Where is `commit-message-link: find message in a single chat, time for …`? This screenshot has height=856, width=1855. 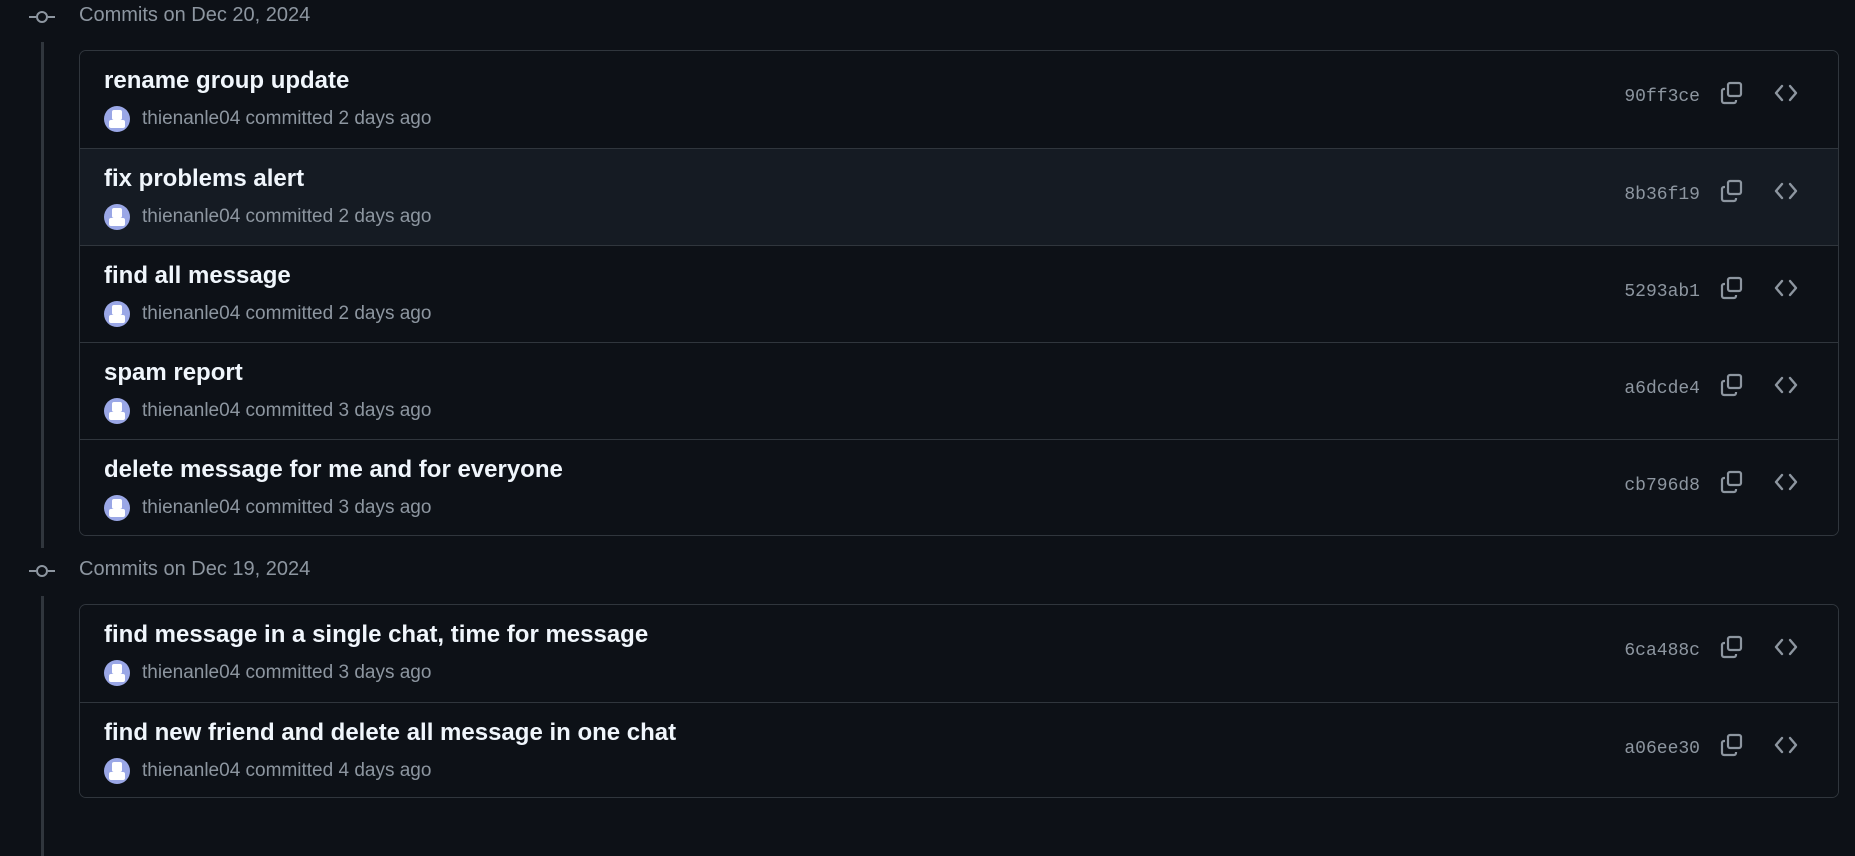
commit-message-link: find message in a single chat, time for … is located at coordinates (376, 635).